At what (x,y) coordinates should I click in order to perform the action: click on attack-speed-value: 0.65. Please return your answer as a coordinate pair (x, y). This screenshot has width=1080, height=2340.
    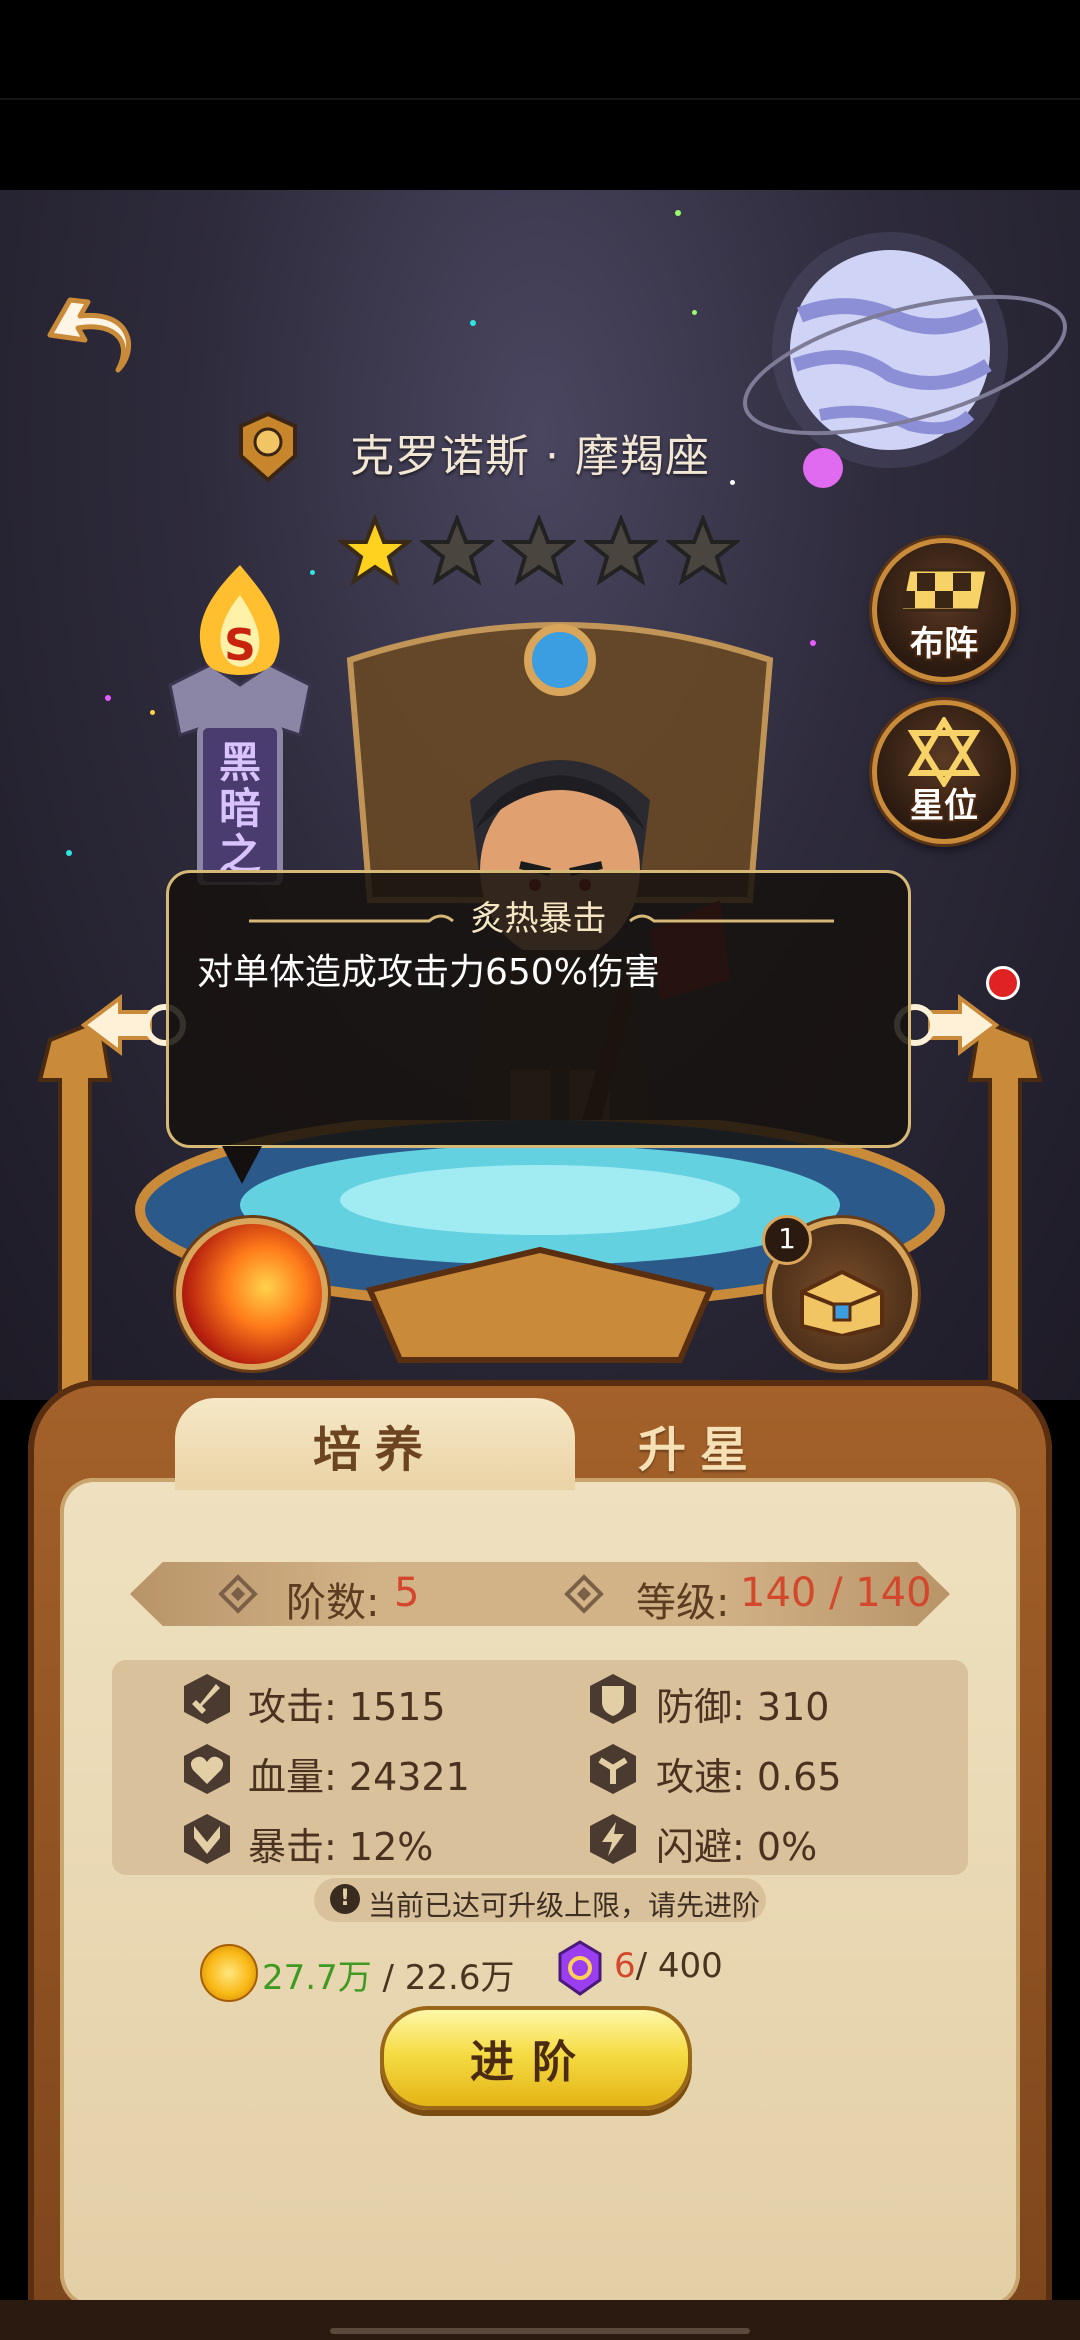
    Looking at the image, I should click on (799, 1777).